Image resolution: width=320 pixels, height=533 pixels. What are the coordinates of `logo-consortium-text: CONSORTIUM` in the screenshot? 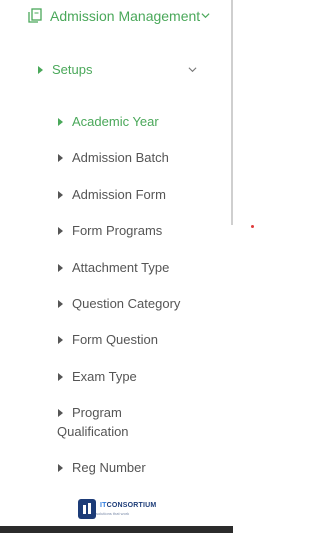 It's located at (131, 505).